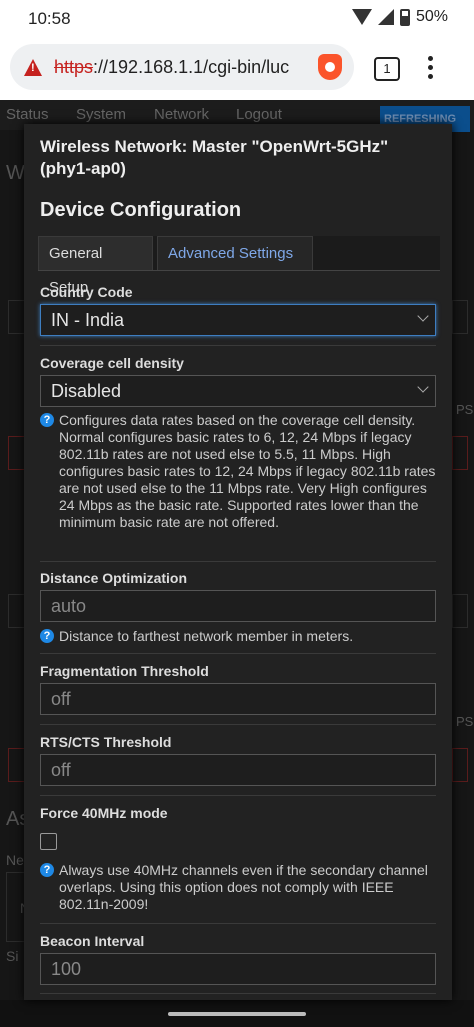 The width and height of the screenshot is (474, 1027). I want to click on fragmentation-field: Fragmentation Threshold off, so click(238, 689).